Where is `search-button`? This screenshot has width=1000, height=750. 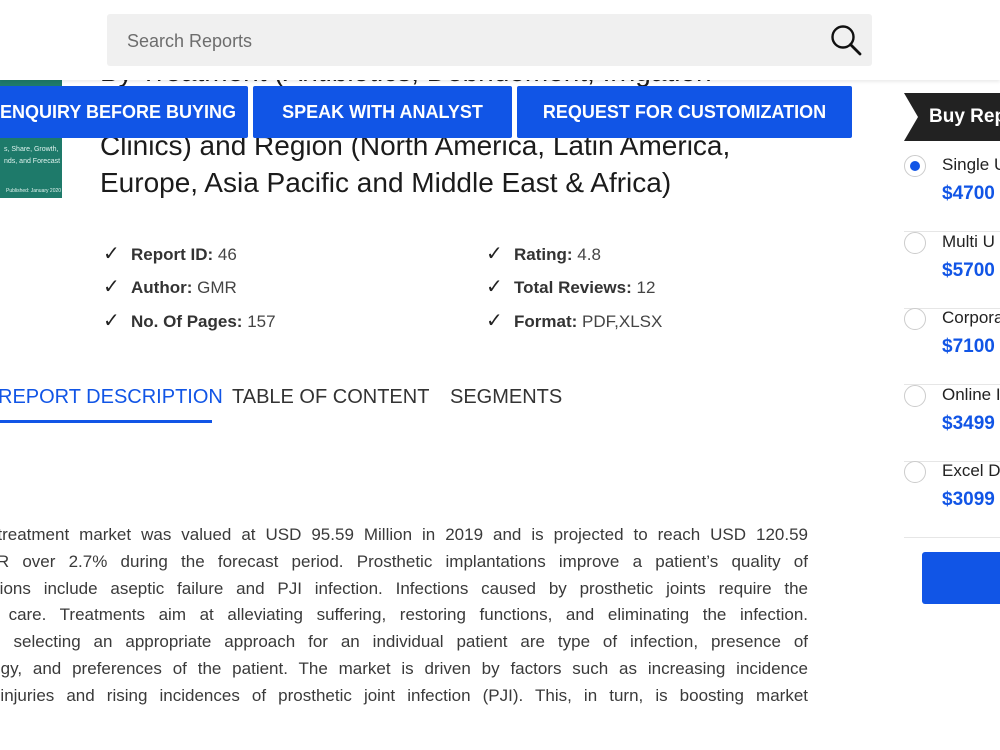 search-button is located at coordinates (846, 40).